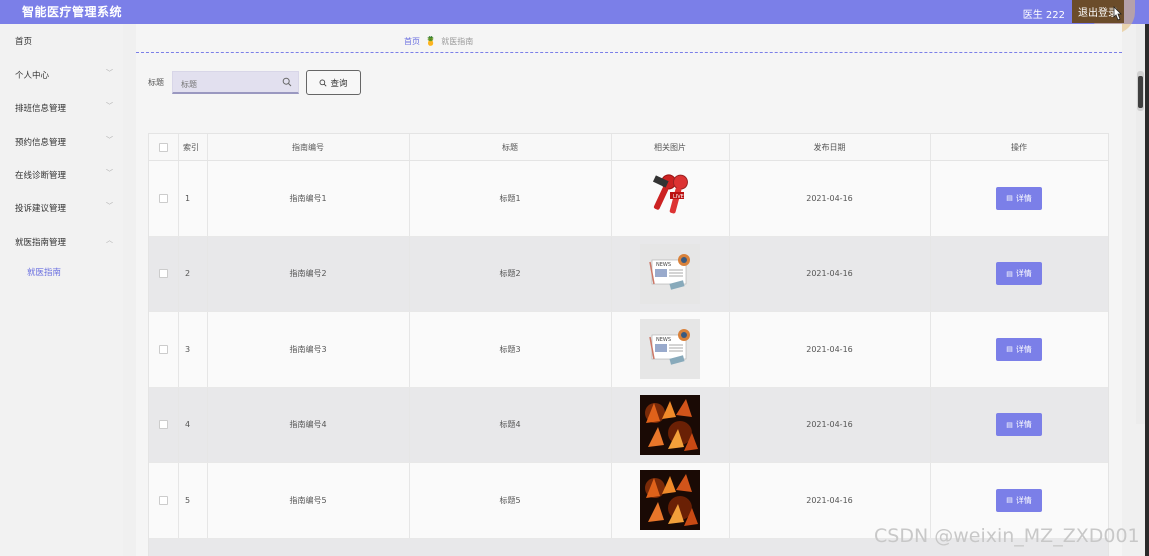  I want to click on column-header: 相关图片, so click(670, 147).